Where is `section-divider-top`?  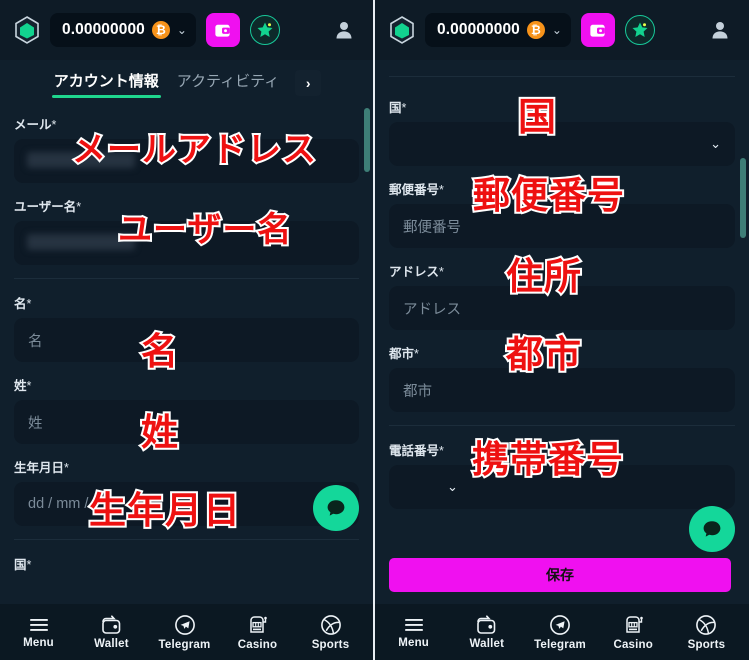
section-divider-top is located at coordinates (562, 76).